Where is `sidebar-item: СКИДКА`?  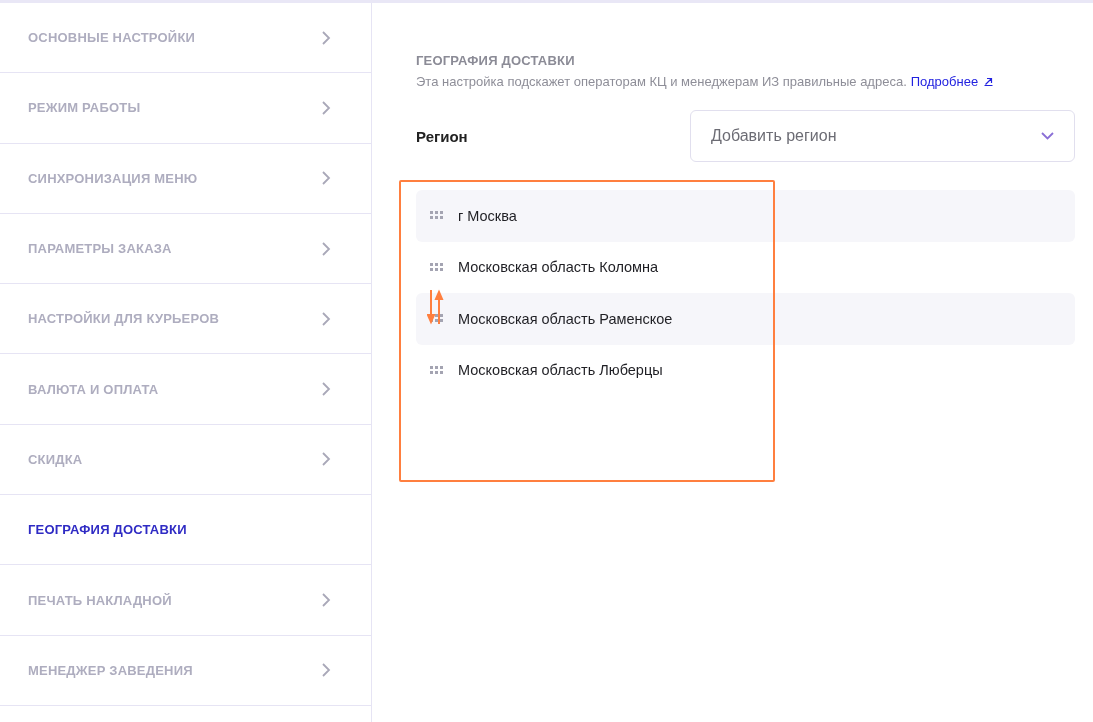 sidebar-item: СКИДКА is located at coordinates (185, 460).